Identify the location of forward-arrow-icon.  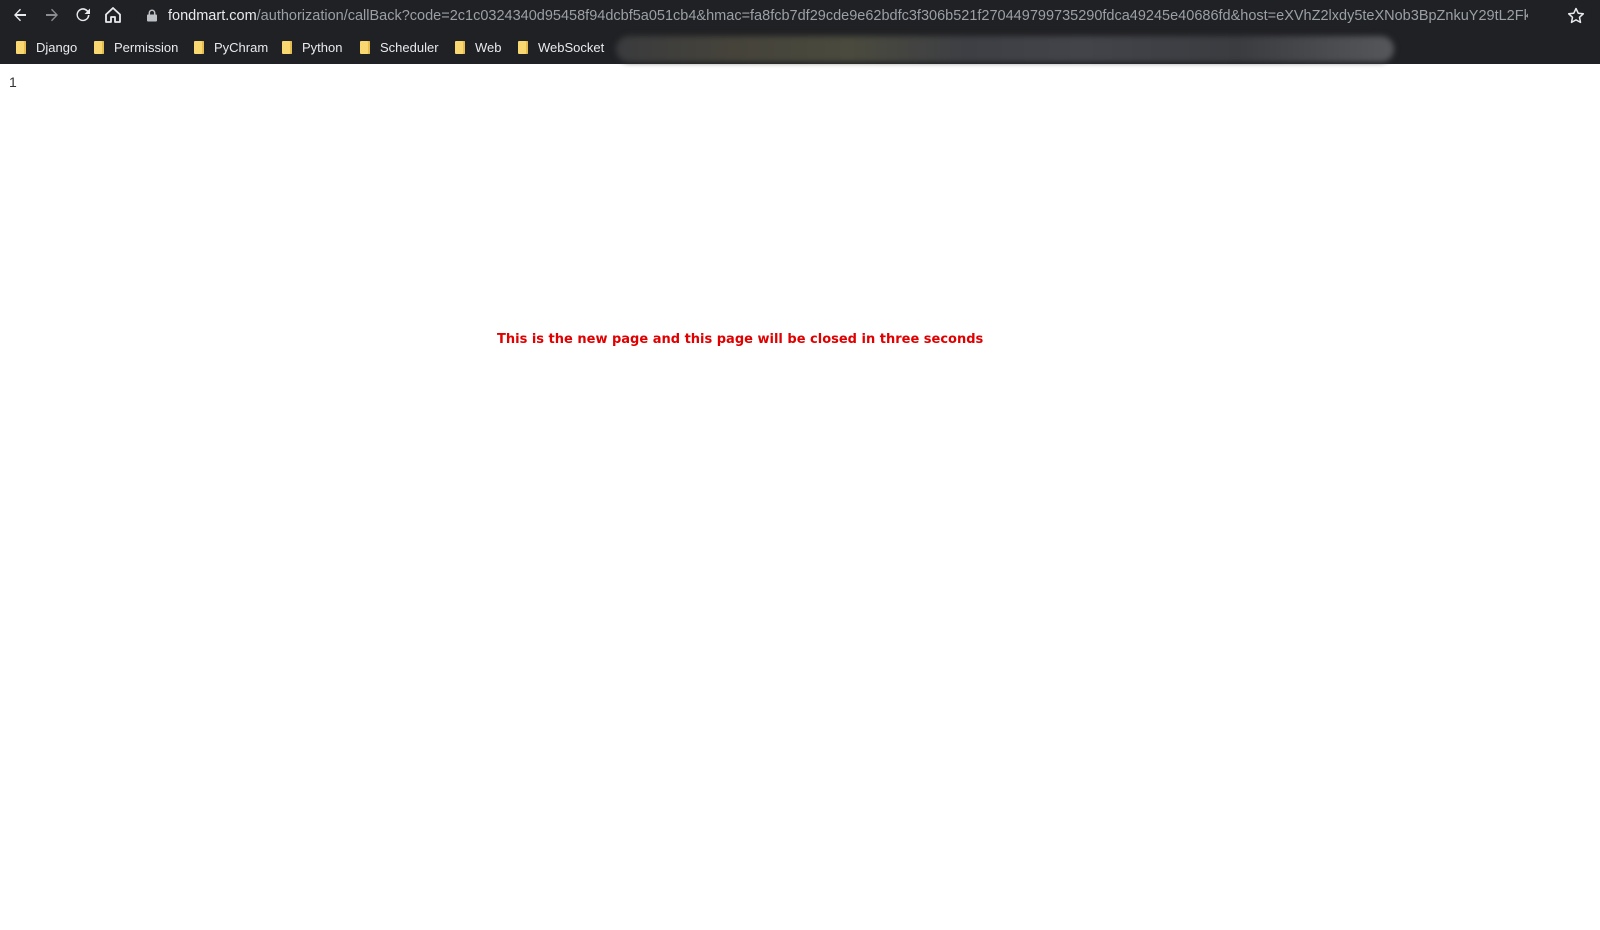
(52, 15).